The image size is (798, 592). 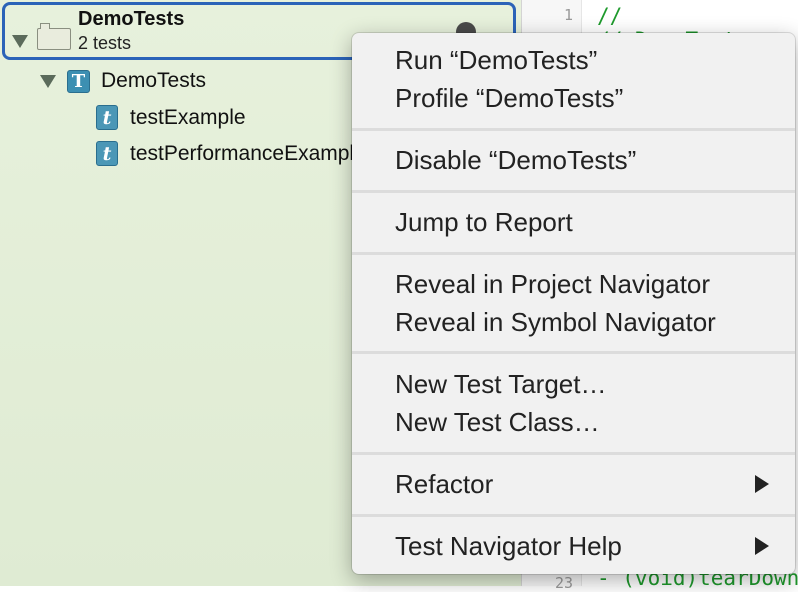 I want to click on tree-row-test-performance-example: t testPerformanceExample, so click(x=231, y=153).